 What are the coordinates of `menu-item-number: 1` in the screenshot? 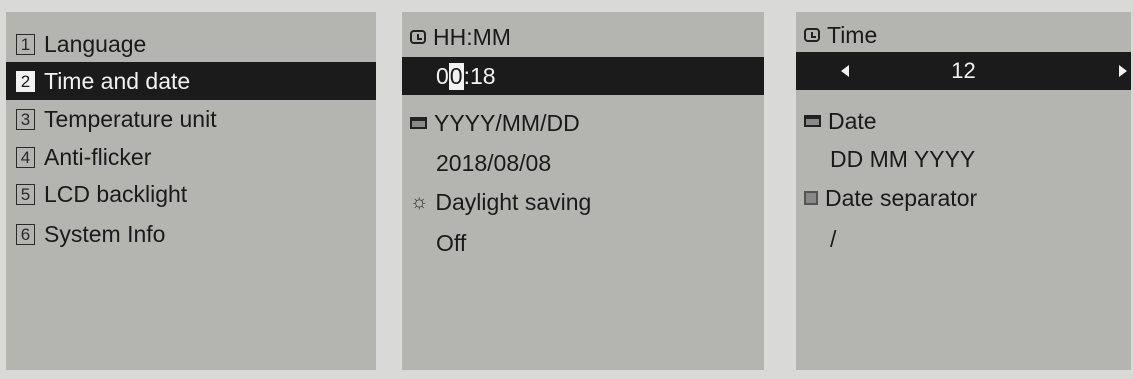 It's located at (25, 44).